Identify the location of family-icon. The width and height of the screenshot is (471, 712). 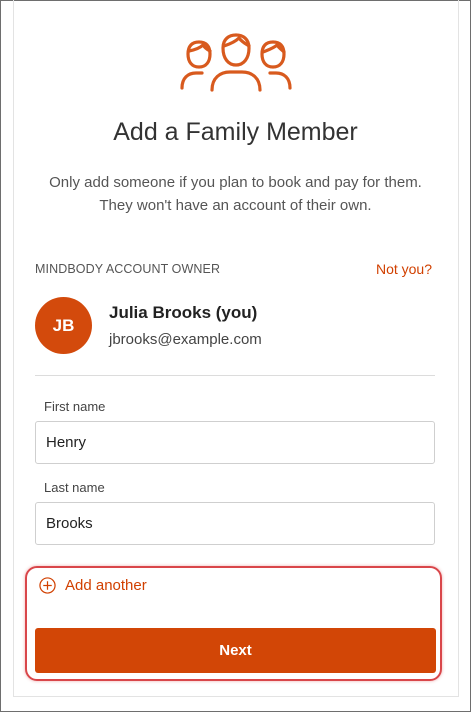
(236, 62).